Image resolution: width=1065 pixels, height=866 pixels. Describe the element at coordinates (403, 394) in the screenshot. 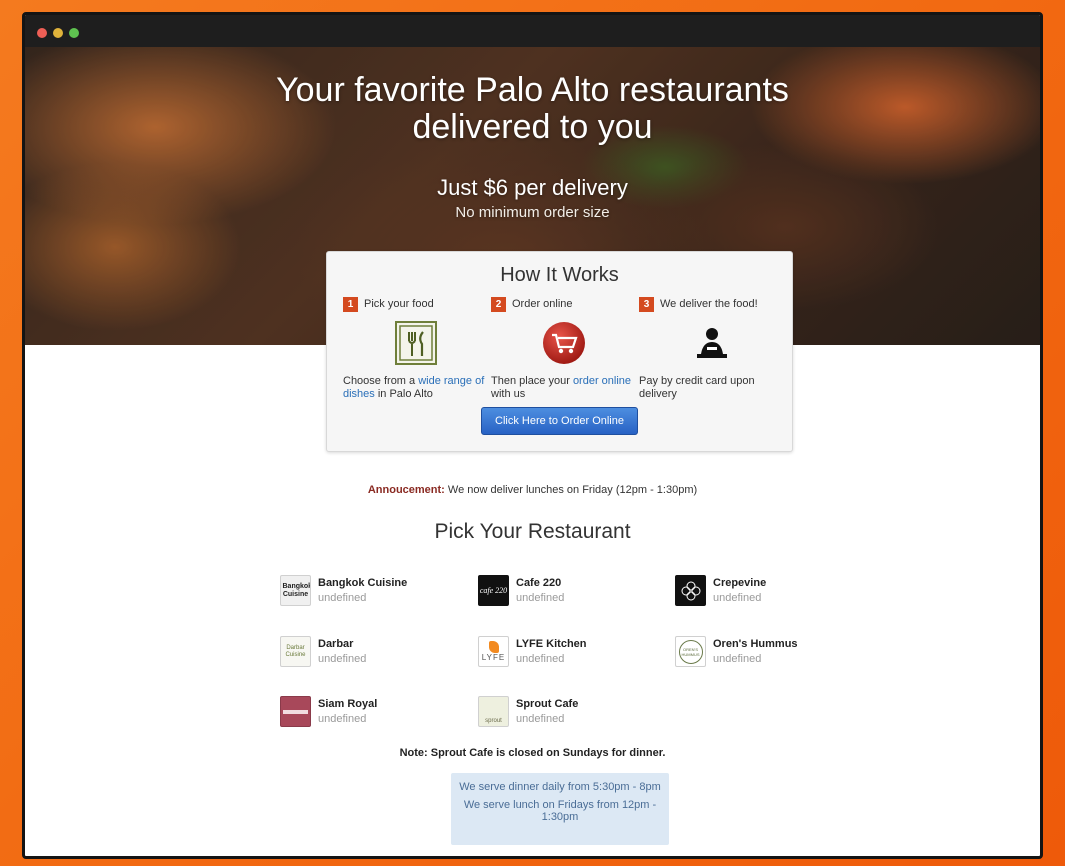

I see `step-desc-text: in Palo Alto` at that location.